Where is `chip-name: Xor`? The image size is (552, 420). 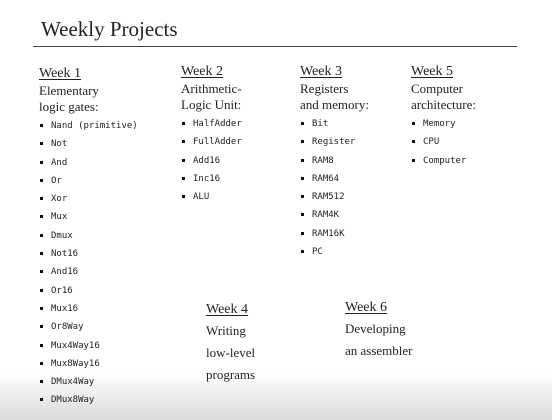
chip-name: Xor is located at coordinates (59, 199).